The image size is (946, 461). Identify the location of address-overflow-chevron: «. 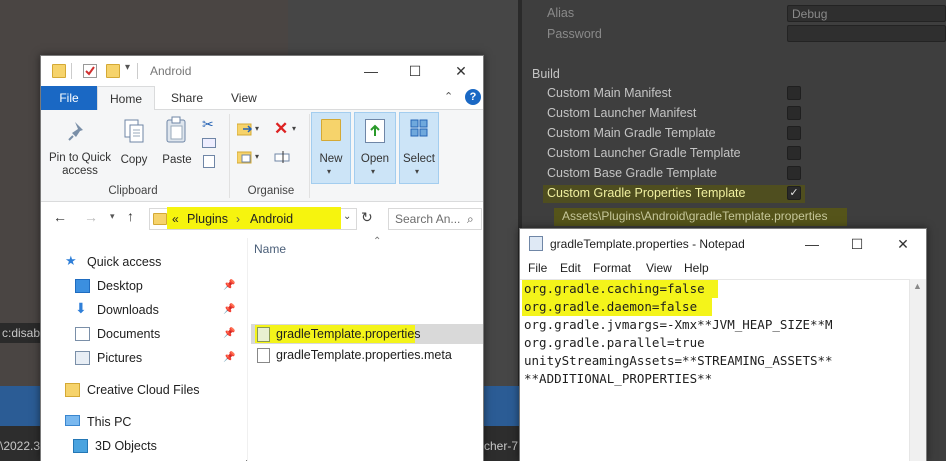
(175, 219).